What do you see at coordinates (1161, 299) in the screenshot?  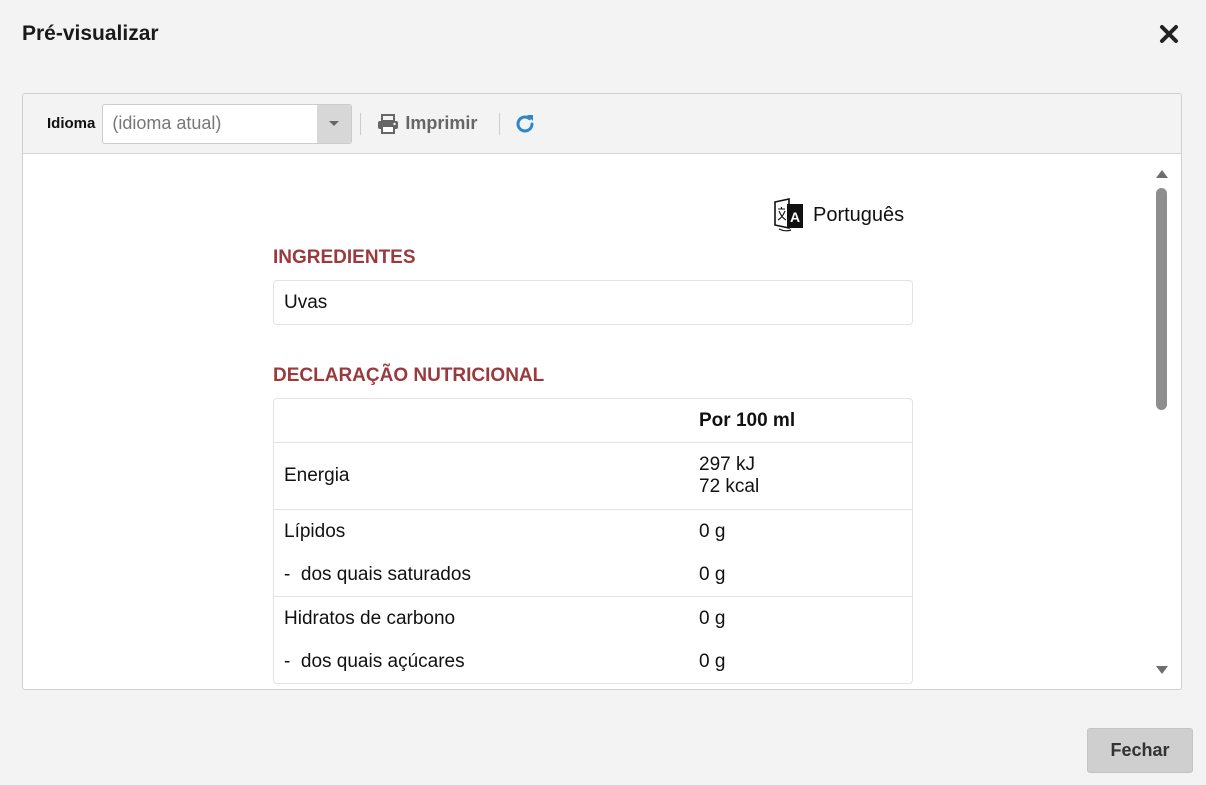 I see `scrollbar-thumb` at bounding box center [1161, 299].